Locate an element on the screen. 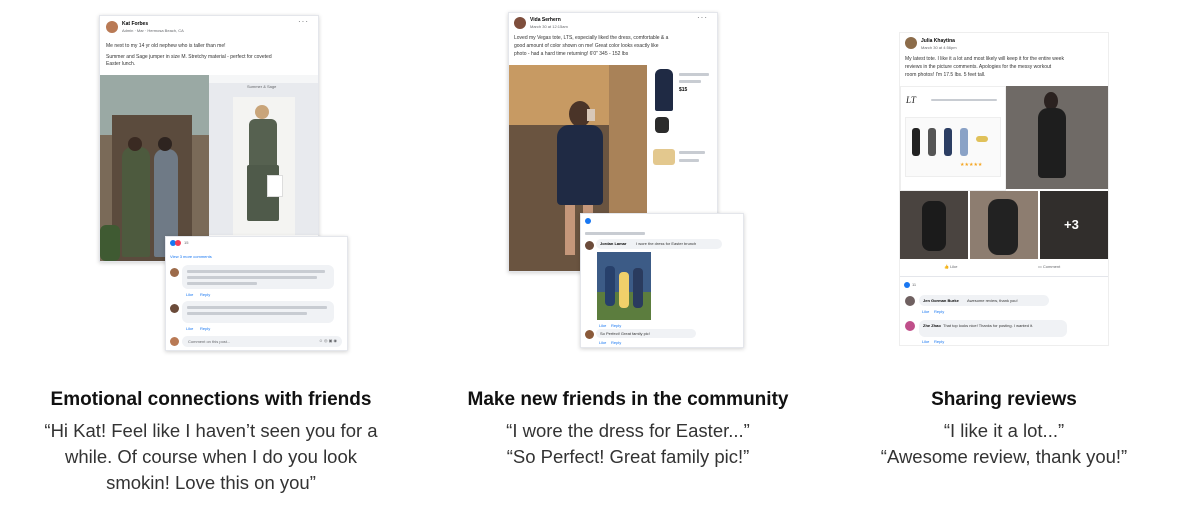 The height and width of the screenshot is (531, 1198). post-meta: March 30 at 12:15am is located at coordinates (549, 26).